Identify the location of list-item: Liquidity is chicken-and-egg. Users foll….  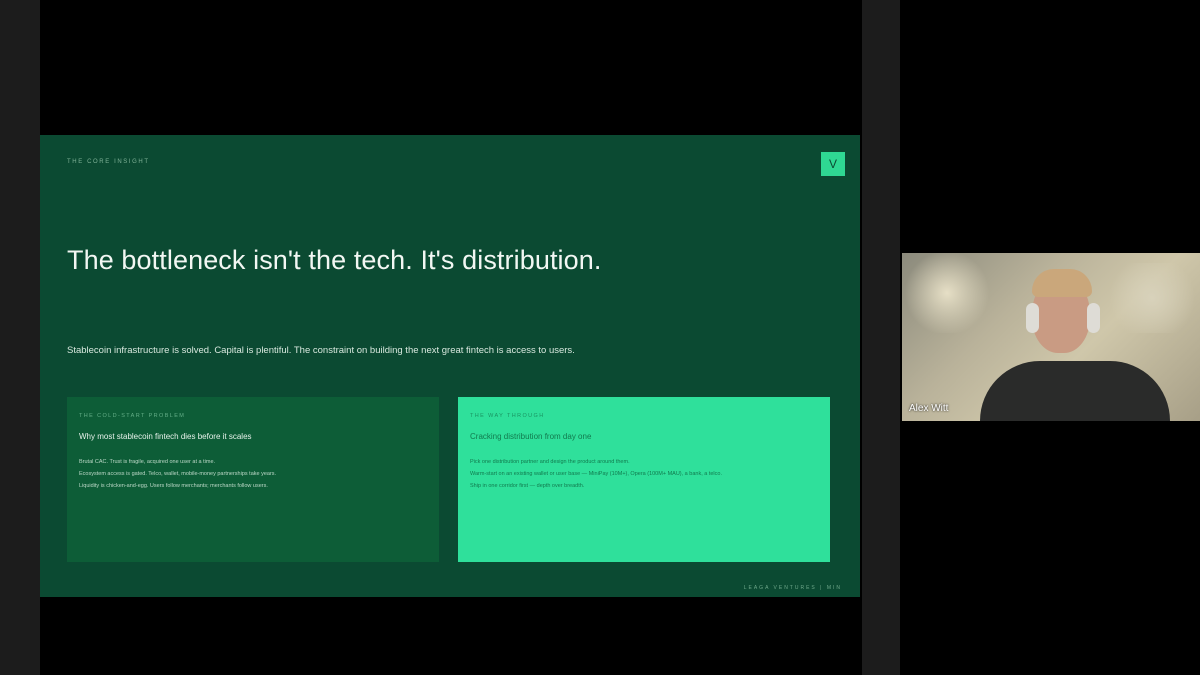
(173, 486).